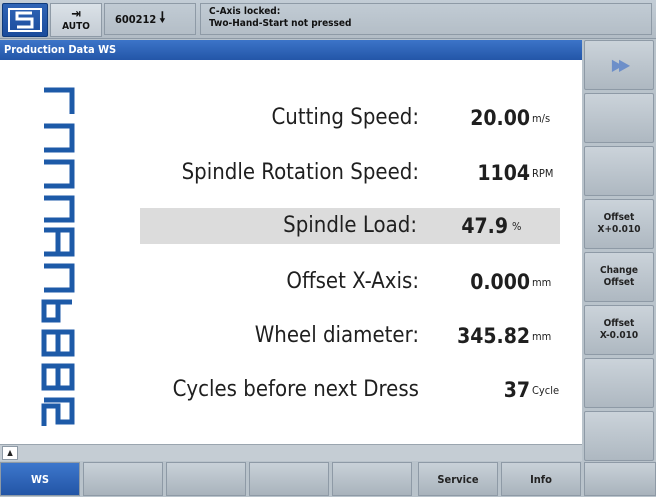  Describe the element at coordinates (516, 390) in the screenshot. I see `row-value: 37` at that location.